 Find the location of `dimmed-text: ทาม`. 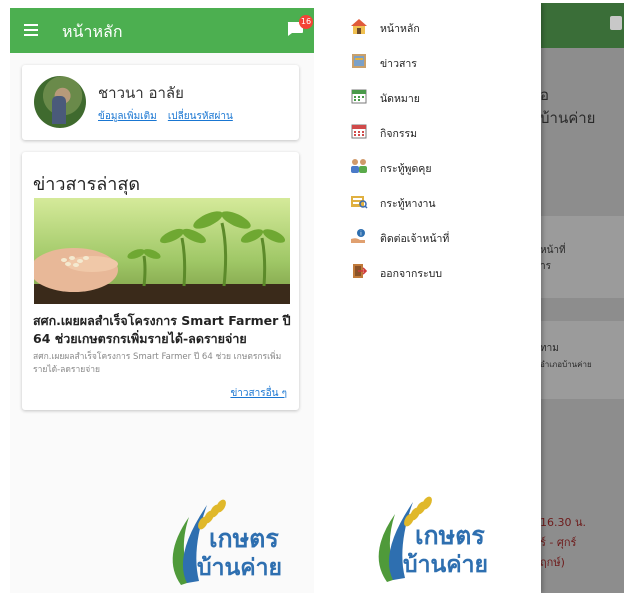

dimmed-text: ทาม is located at coordinates (549, 348).